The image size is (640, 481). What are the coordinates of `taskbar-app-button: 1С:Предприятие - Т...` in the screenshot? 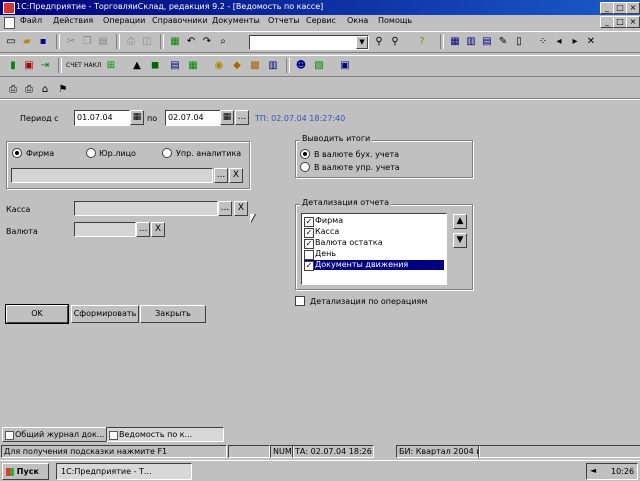 It's located at (124, 471).